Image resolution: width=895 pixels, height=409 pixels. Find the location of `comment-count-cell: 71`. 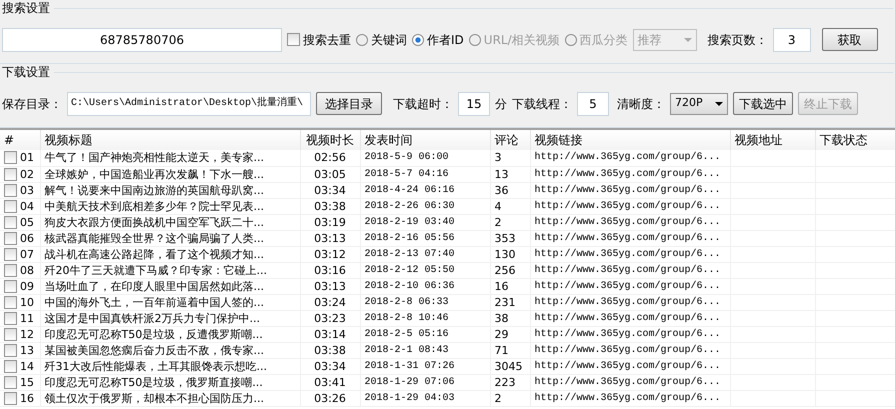

comment-count-cell: 71 is located at coordinates (501, 349).